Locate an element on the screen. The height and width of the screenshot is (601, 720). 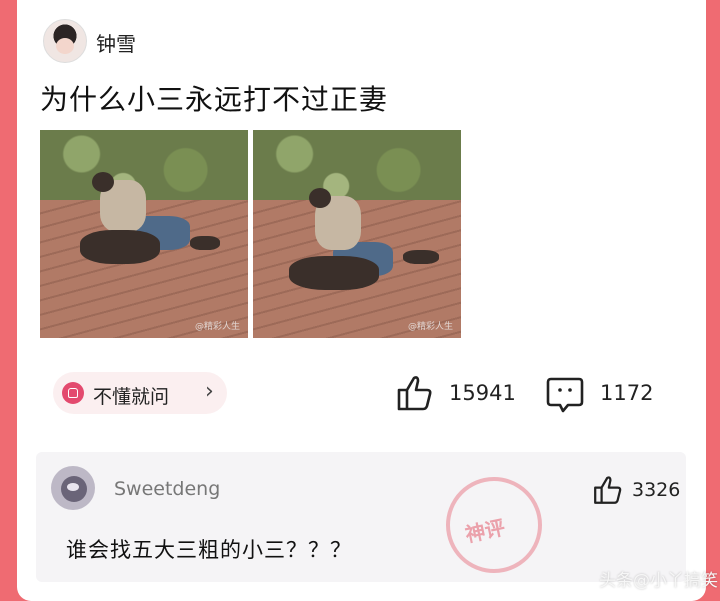
commenter-name: Sweetdeng is located at coordinates (167, 489).